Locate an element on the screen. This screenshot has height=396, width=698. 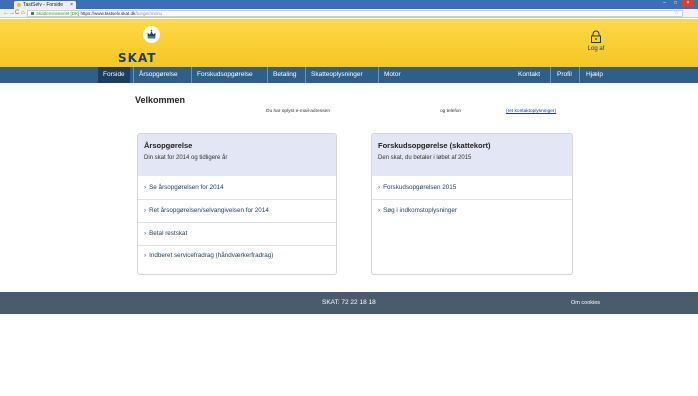
card-link-label: Betal restskat is located at coordinates (168, 233).